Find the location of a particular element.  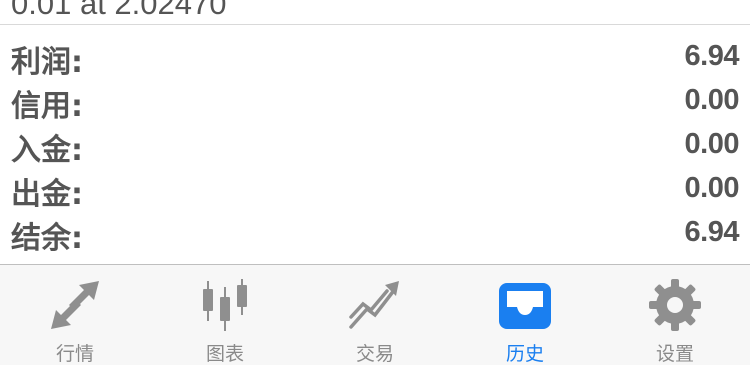

summary-row-deposit: 入金: 0.00 is located at coordinates (375, 145).